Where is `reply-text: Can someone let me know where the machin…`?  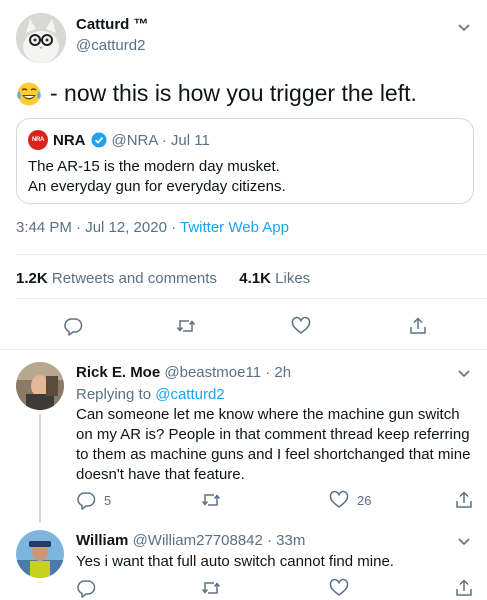 reply-text: Can someone let me know where the machin… is located at coordinates (273, 444).